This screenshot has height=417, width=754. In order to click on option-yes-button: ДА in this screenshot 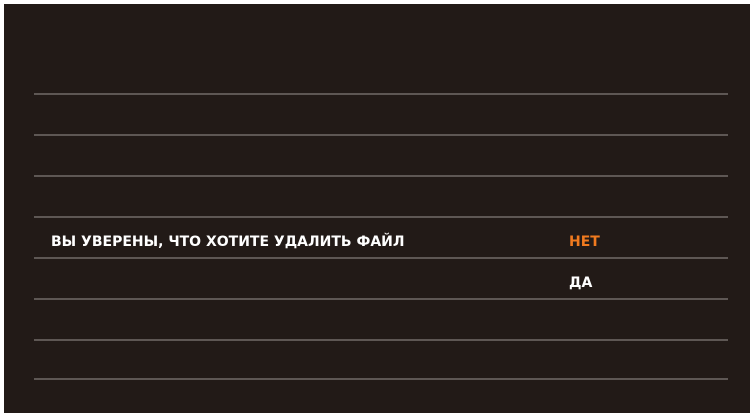, I will do `click(580, 283)`.